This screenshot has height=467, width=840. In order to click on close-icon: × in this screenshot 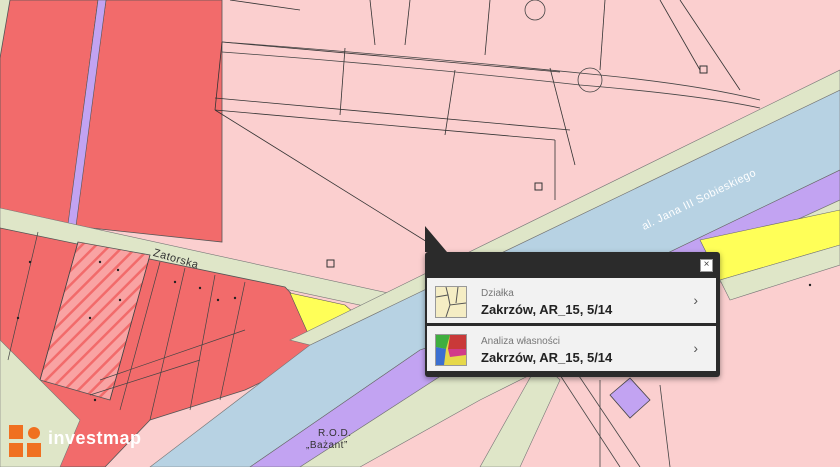, I will do `click(706, 265)`.